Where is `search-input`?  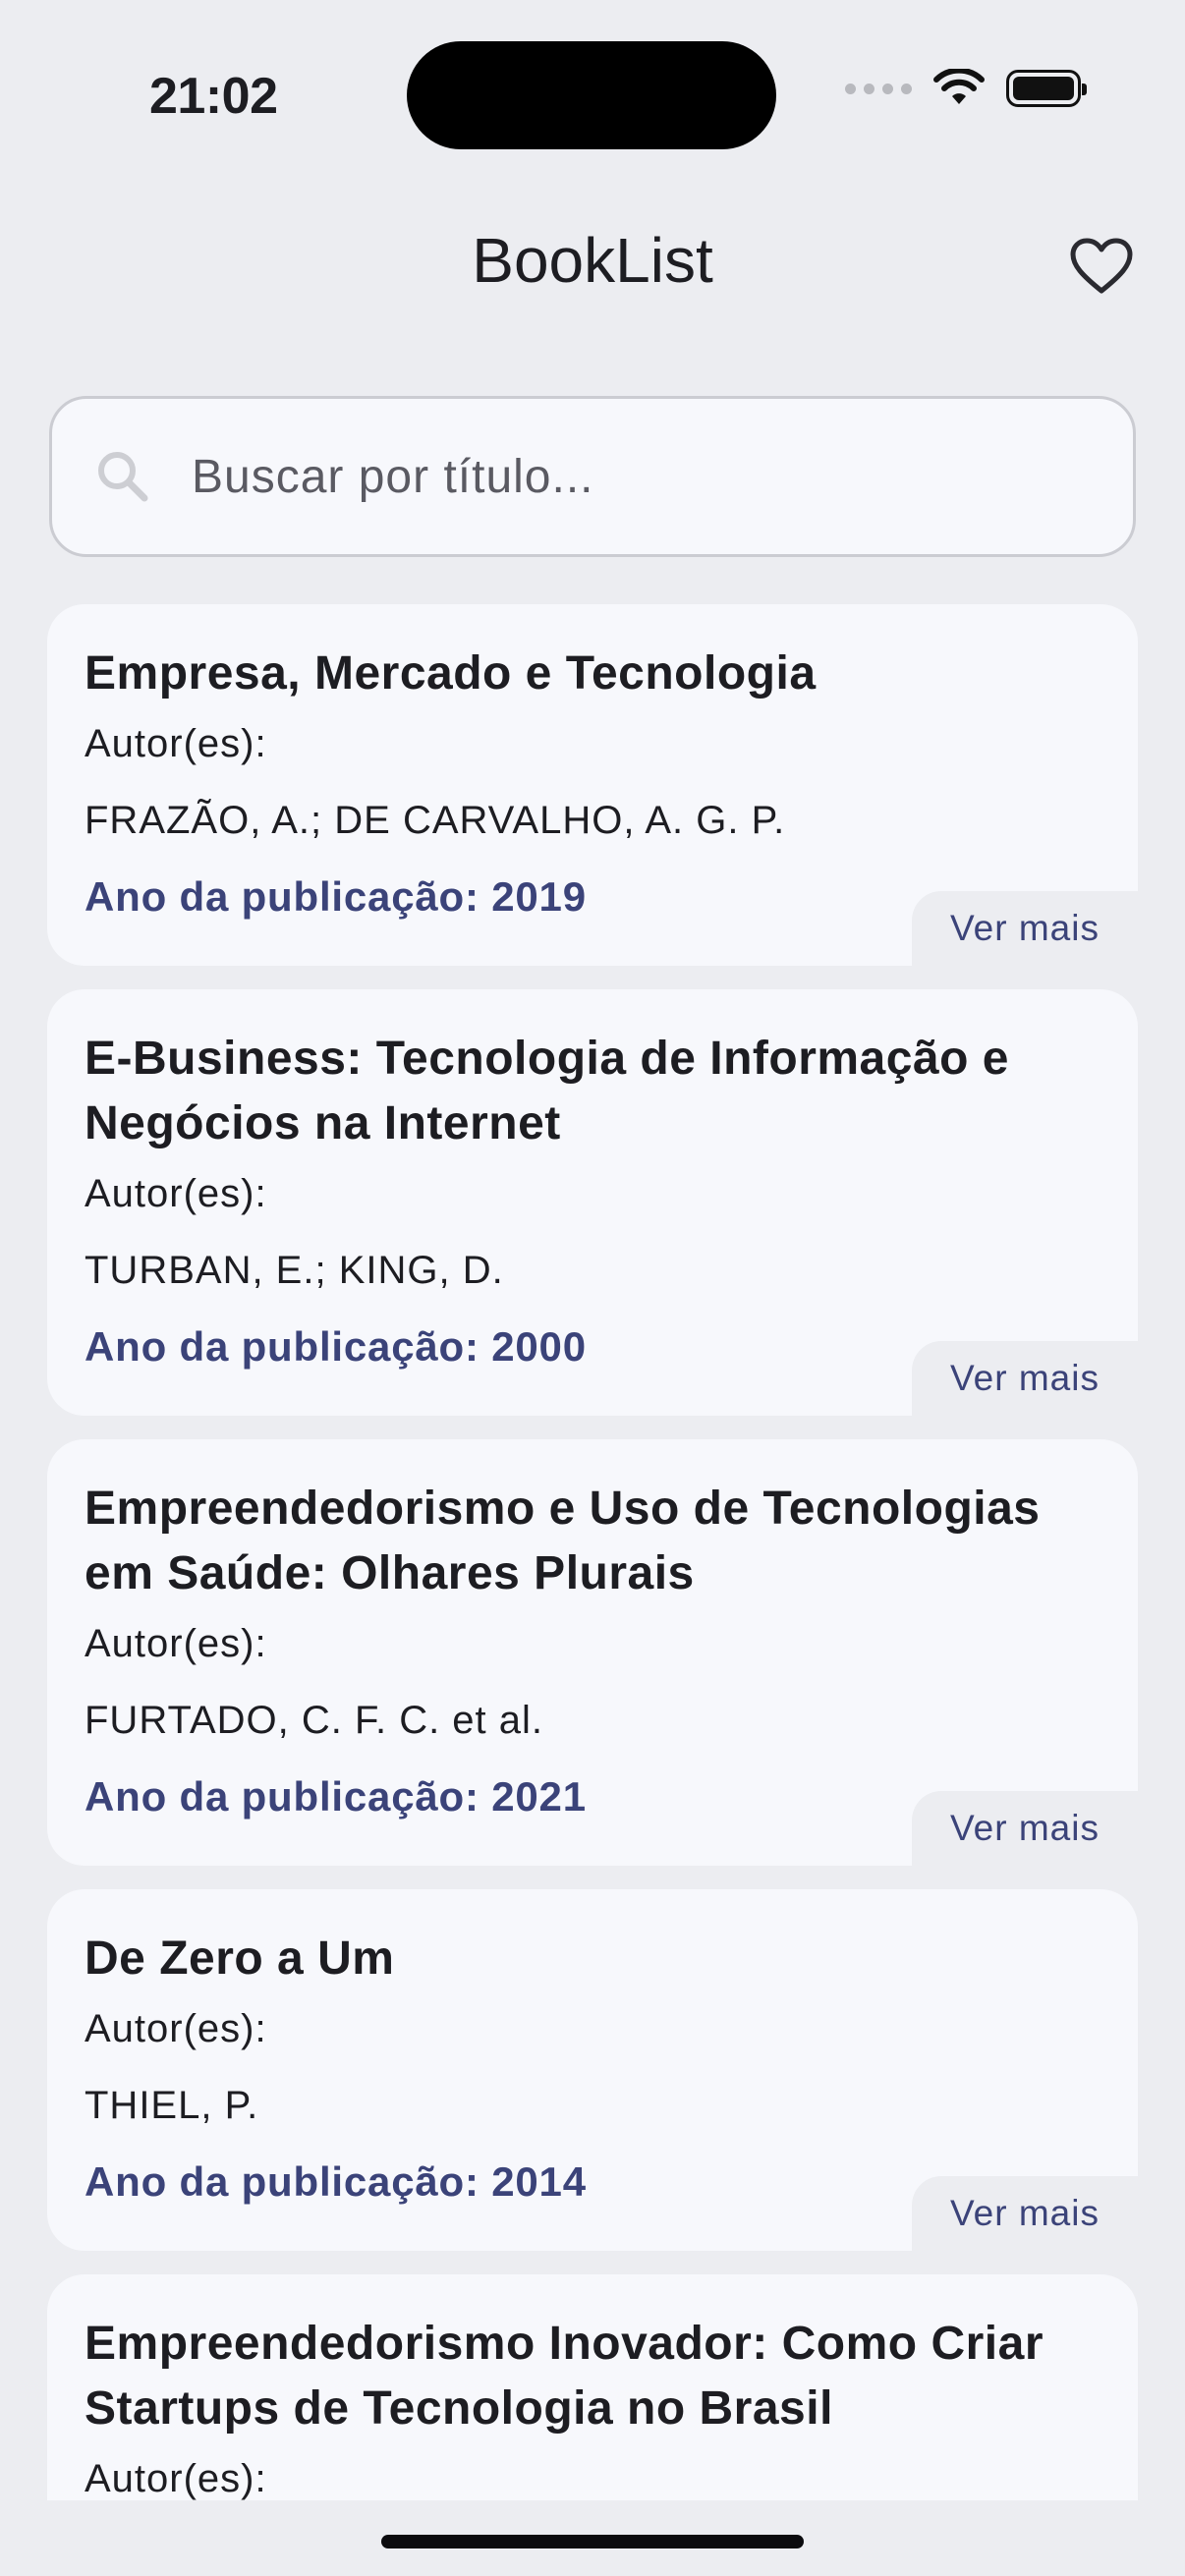 search-input is located at coordinates (634, 476).